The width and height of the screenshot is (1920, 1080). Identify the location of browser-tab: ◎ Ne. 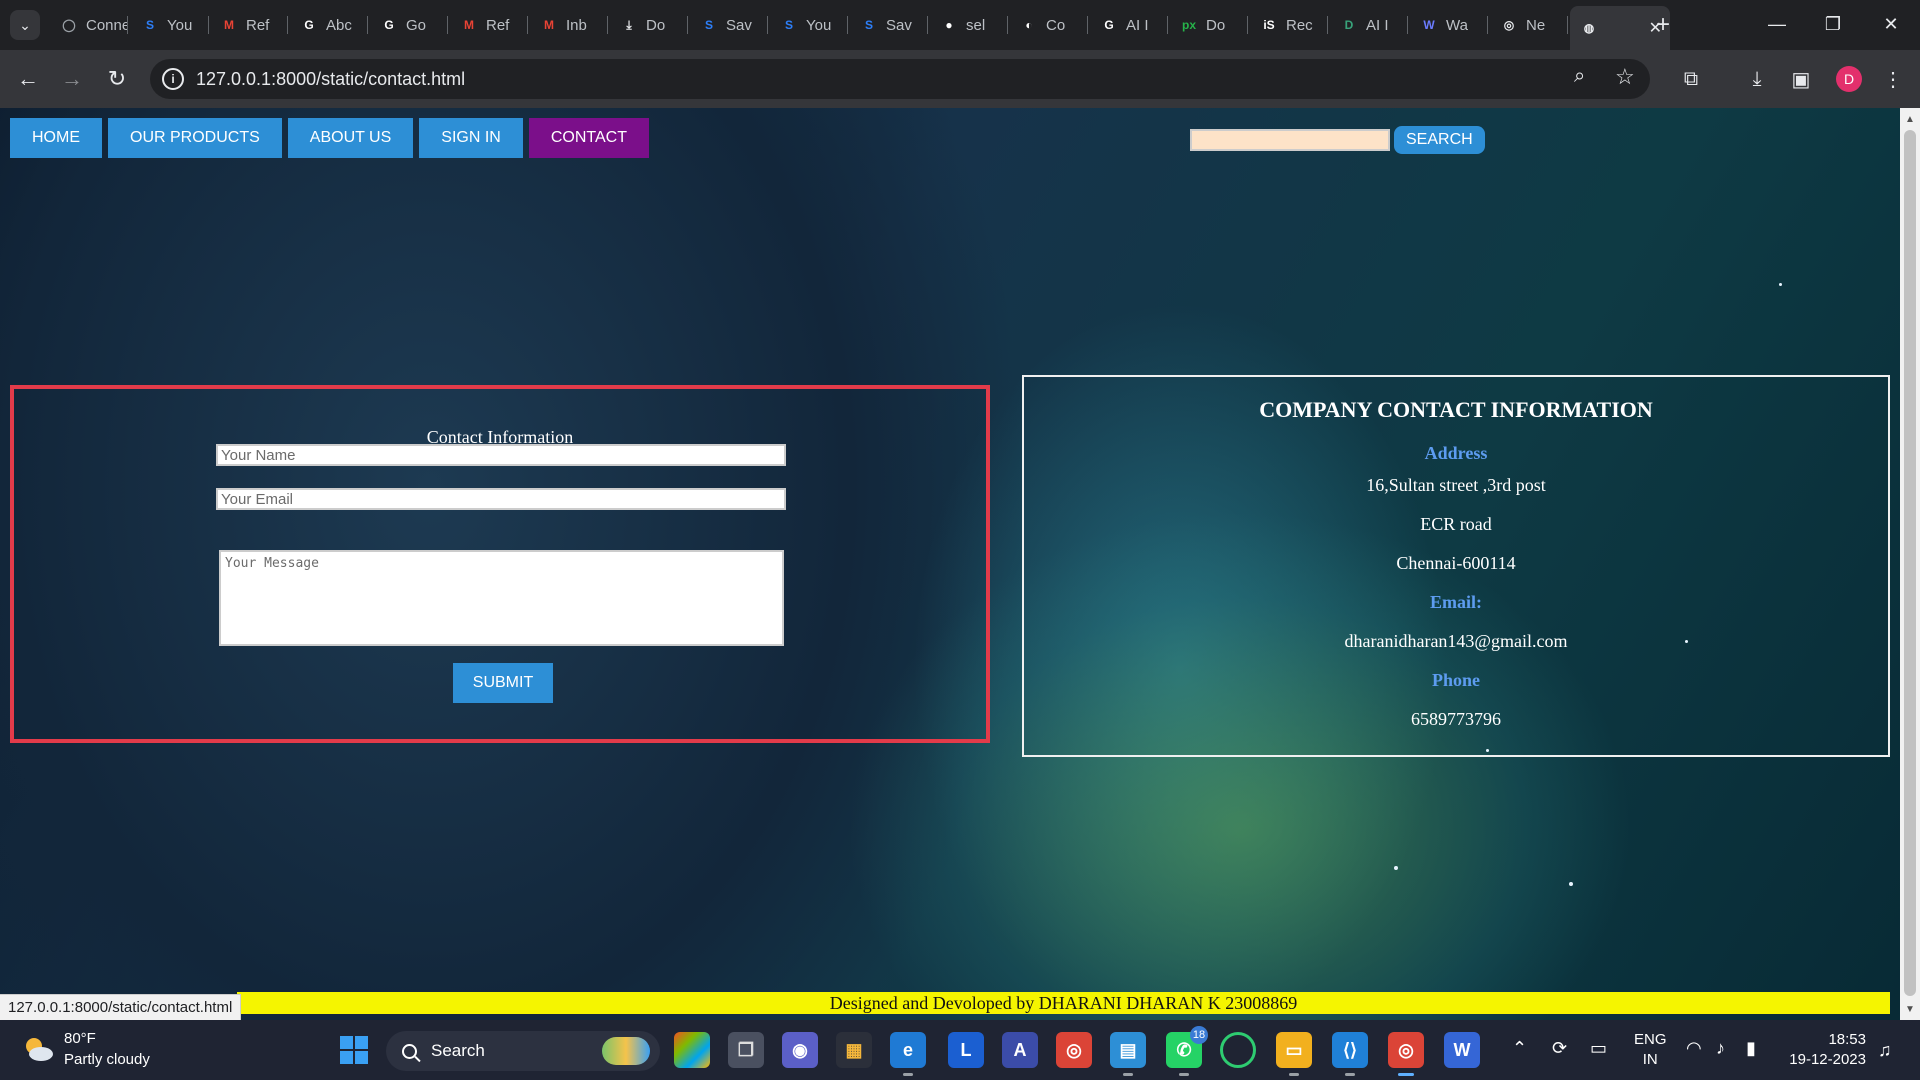
(1529, 25).